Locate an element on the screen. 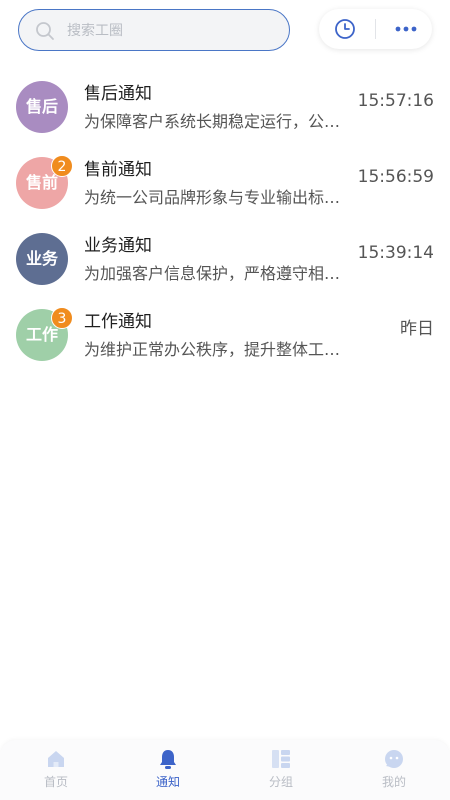 This screenshot has height=800, width=450. tab-groups: 分组 is located at coordinates (281, 774).